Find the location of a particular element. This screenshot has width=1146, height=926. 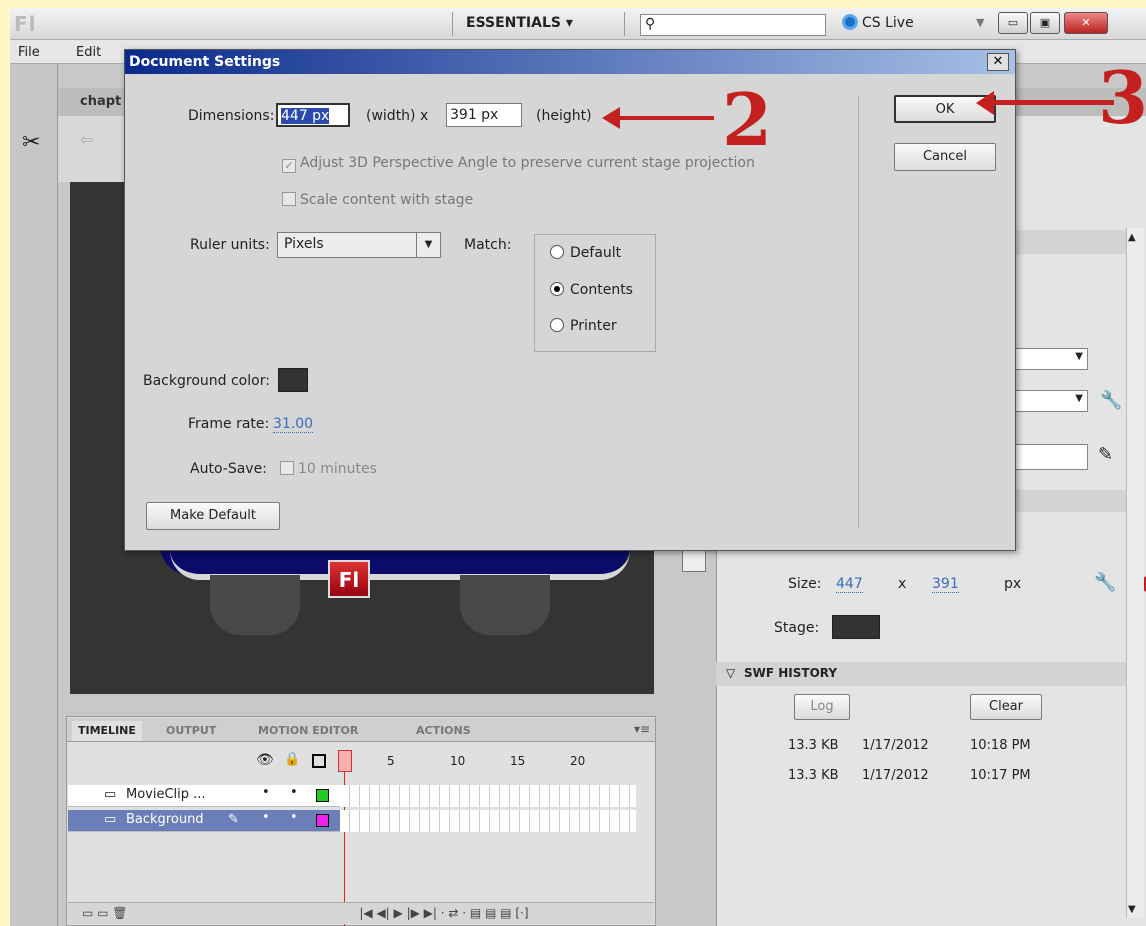

autosave-label: Auto-Save: is located at coordinates (228, 469).